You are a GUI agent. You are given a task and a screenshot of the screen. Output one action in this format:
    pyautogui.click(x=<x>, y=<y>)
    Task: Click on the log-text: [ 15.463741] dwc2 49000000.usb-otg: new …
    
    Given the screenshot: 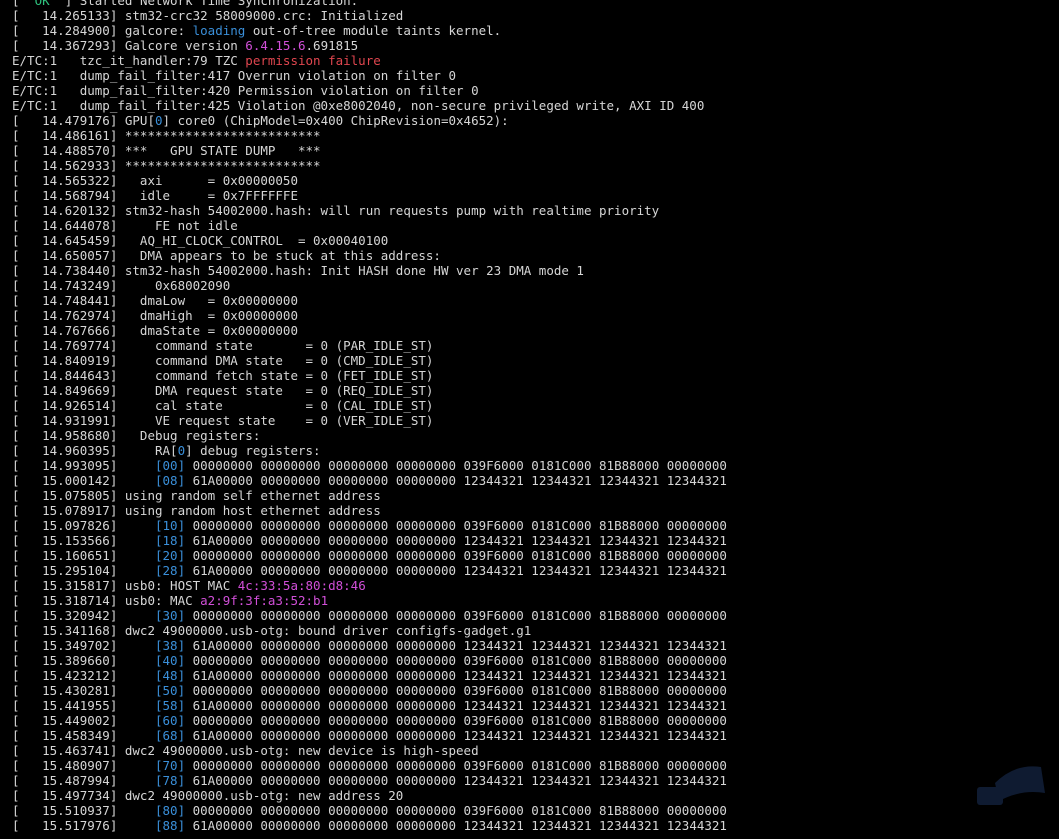 What is the action you would take?
    pyautogui.click(x=245, y=750)
    